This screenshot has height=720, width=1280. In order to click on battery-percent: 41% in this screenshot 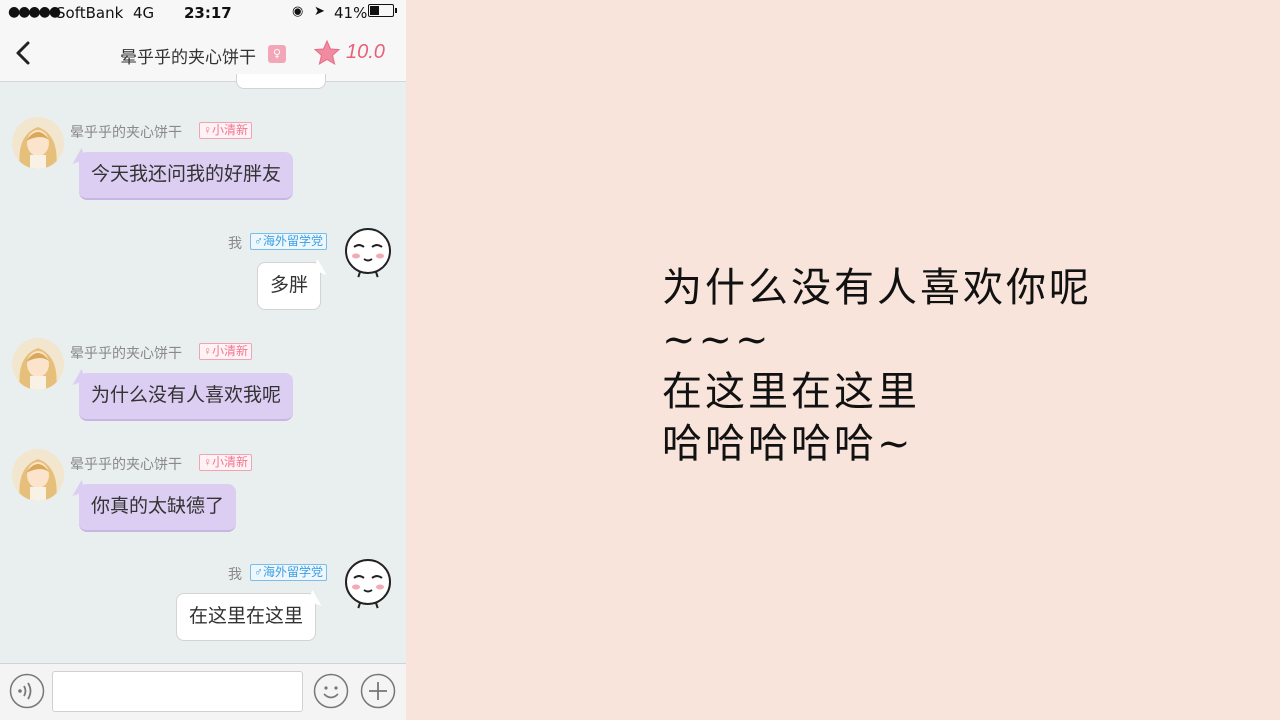, I will do `click(351, 13)`.